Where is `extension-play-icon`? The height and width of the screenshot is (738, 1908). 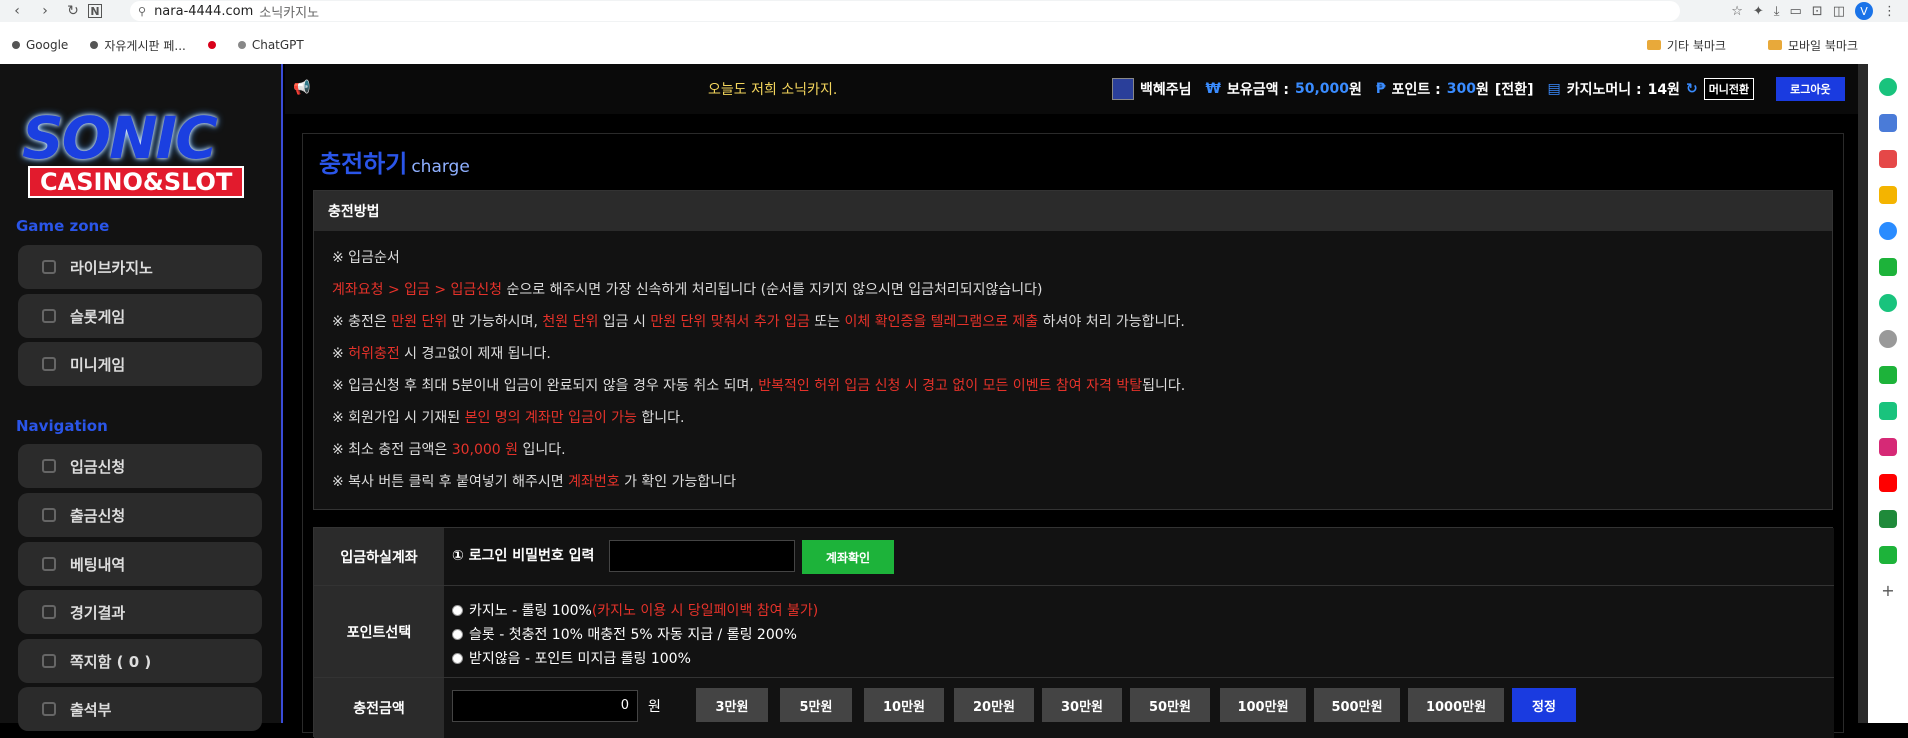 extension-play-icon is located at coordinates (1888, 411).